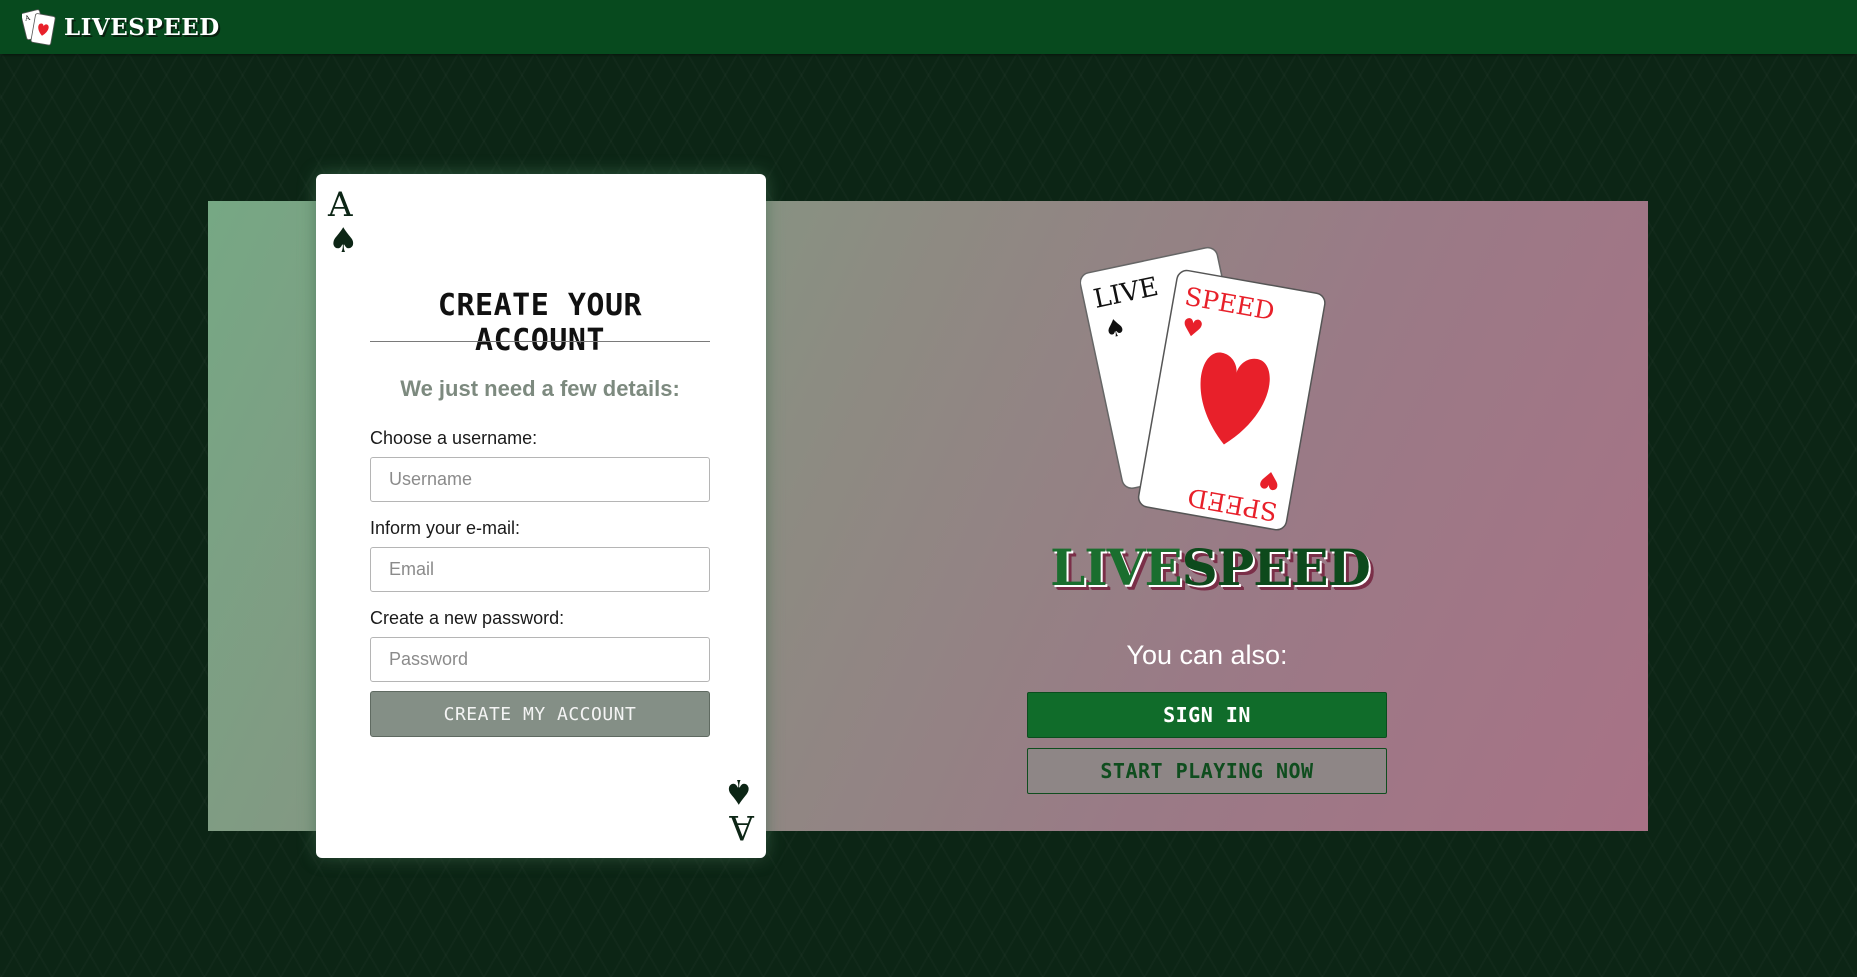 The width and height of the screenshot is (1857, 977). What do you see at coordinates (39, 27) in the screenshot?
I see `playing-cards-icon: A` at bounding box center [39, 27].